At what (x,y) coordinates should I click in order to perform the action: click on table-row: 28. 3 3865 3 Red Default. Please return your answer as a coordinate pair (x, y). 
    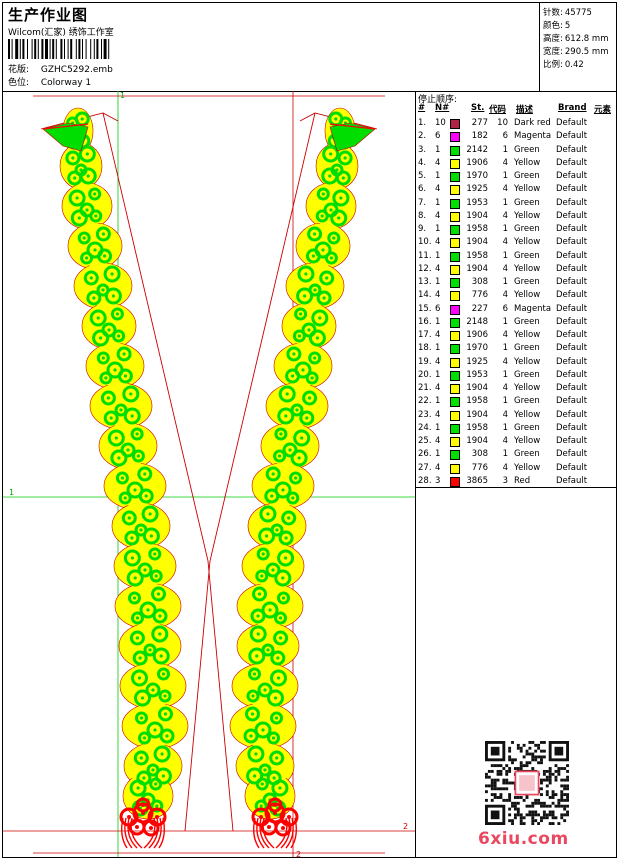
    Looking at the image, I should click on (516, 481).